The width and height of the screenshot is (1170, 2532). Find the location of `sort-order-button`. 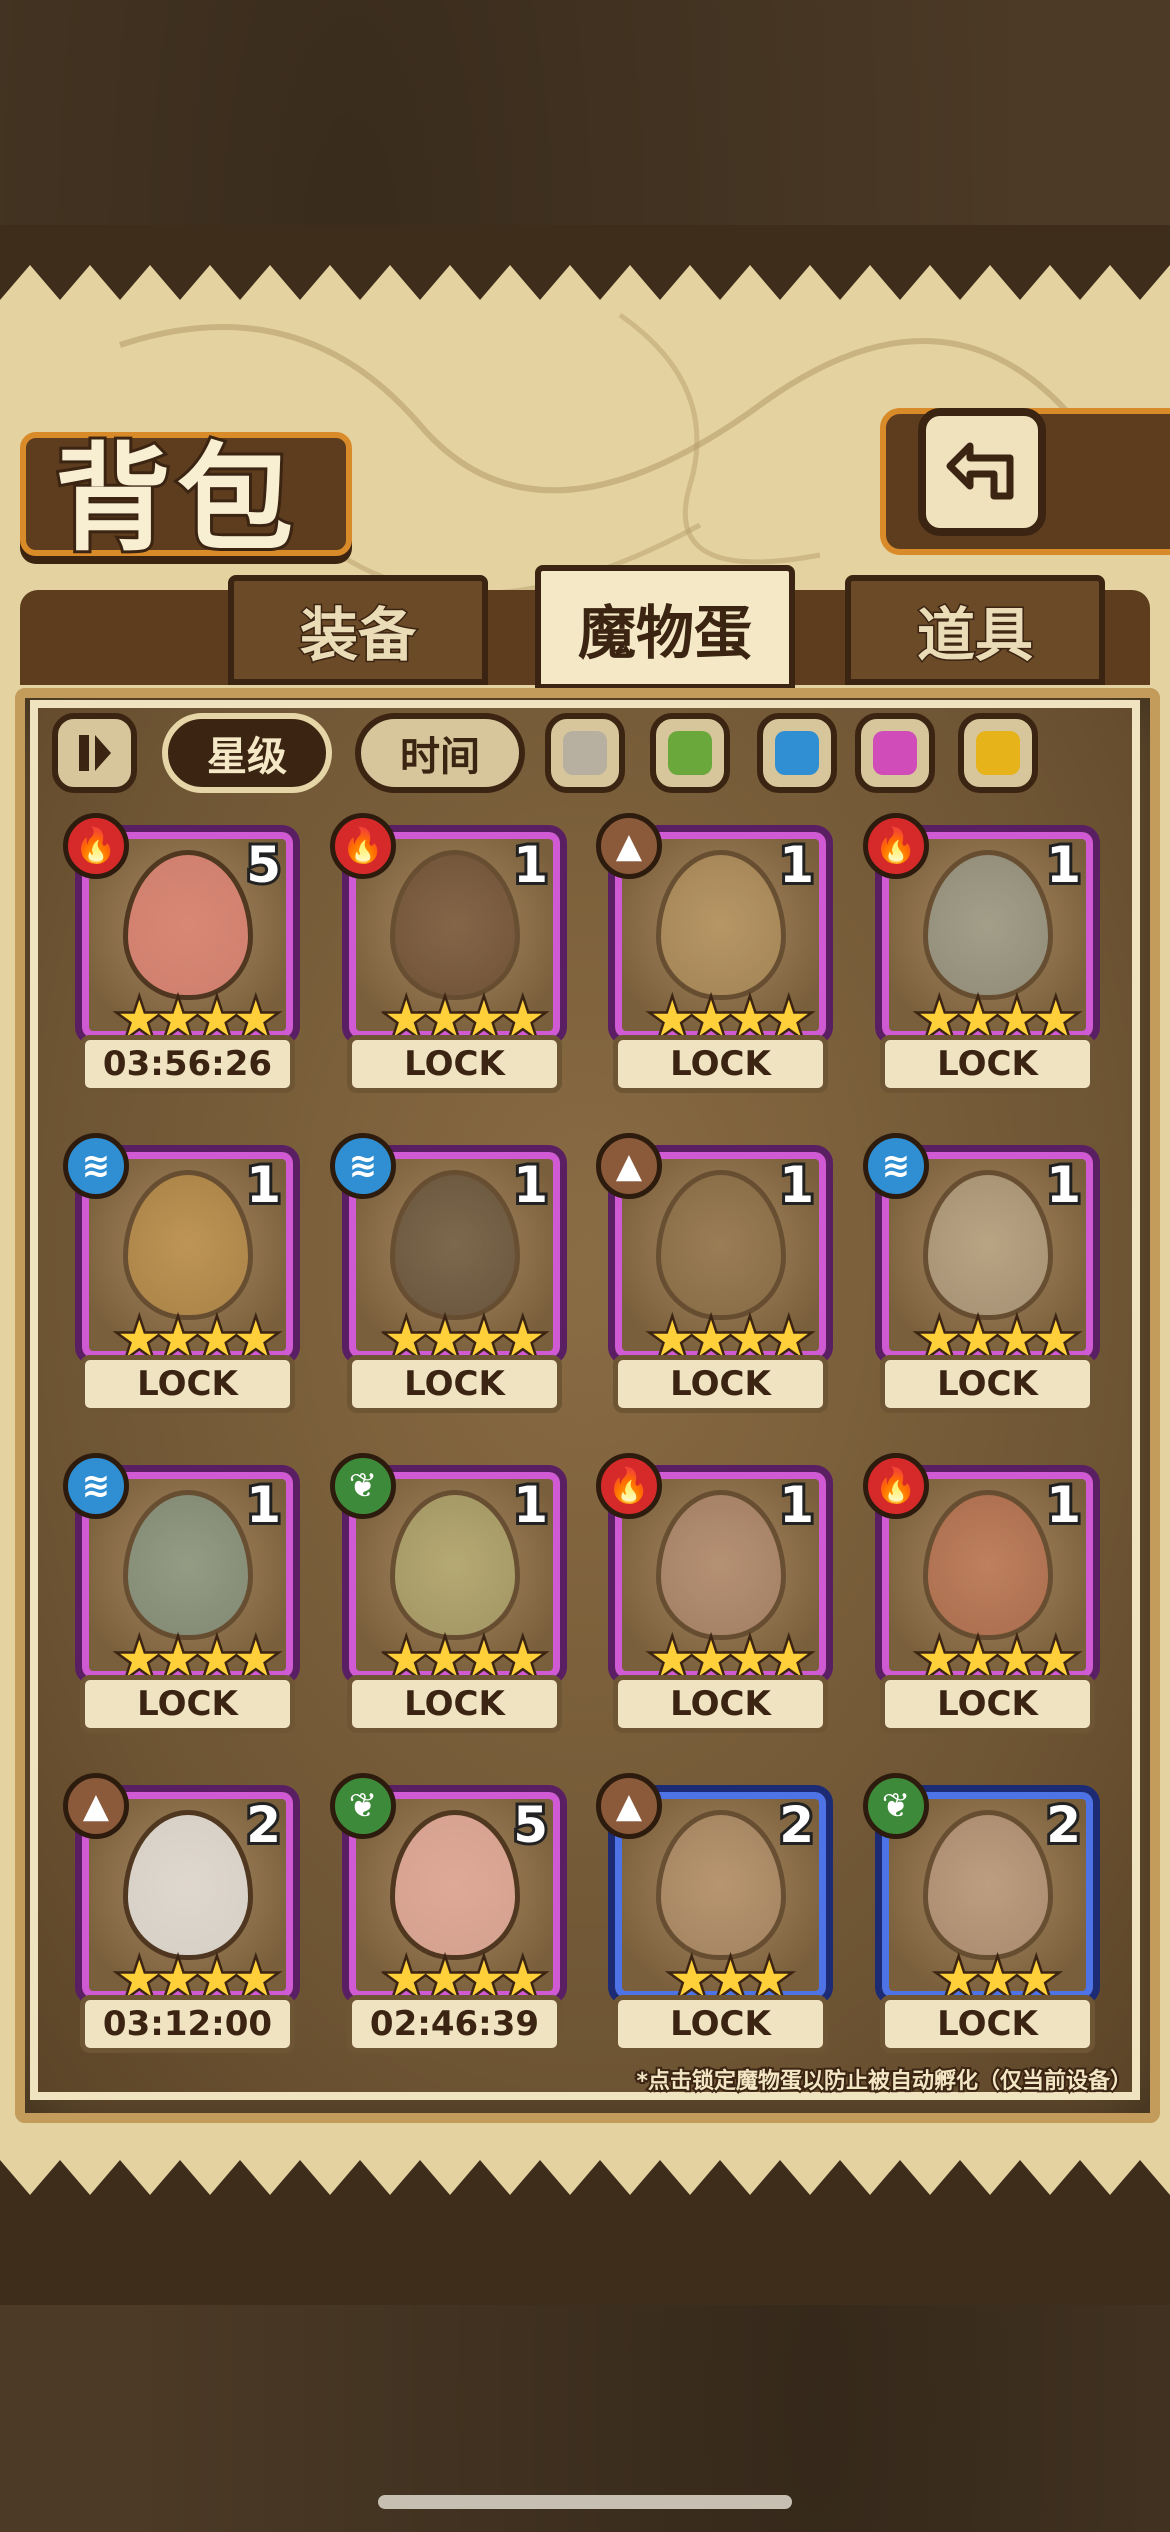

sort-order-button is located at coordinates (94, 753).